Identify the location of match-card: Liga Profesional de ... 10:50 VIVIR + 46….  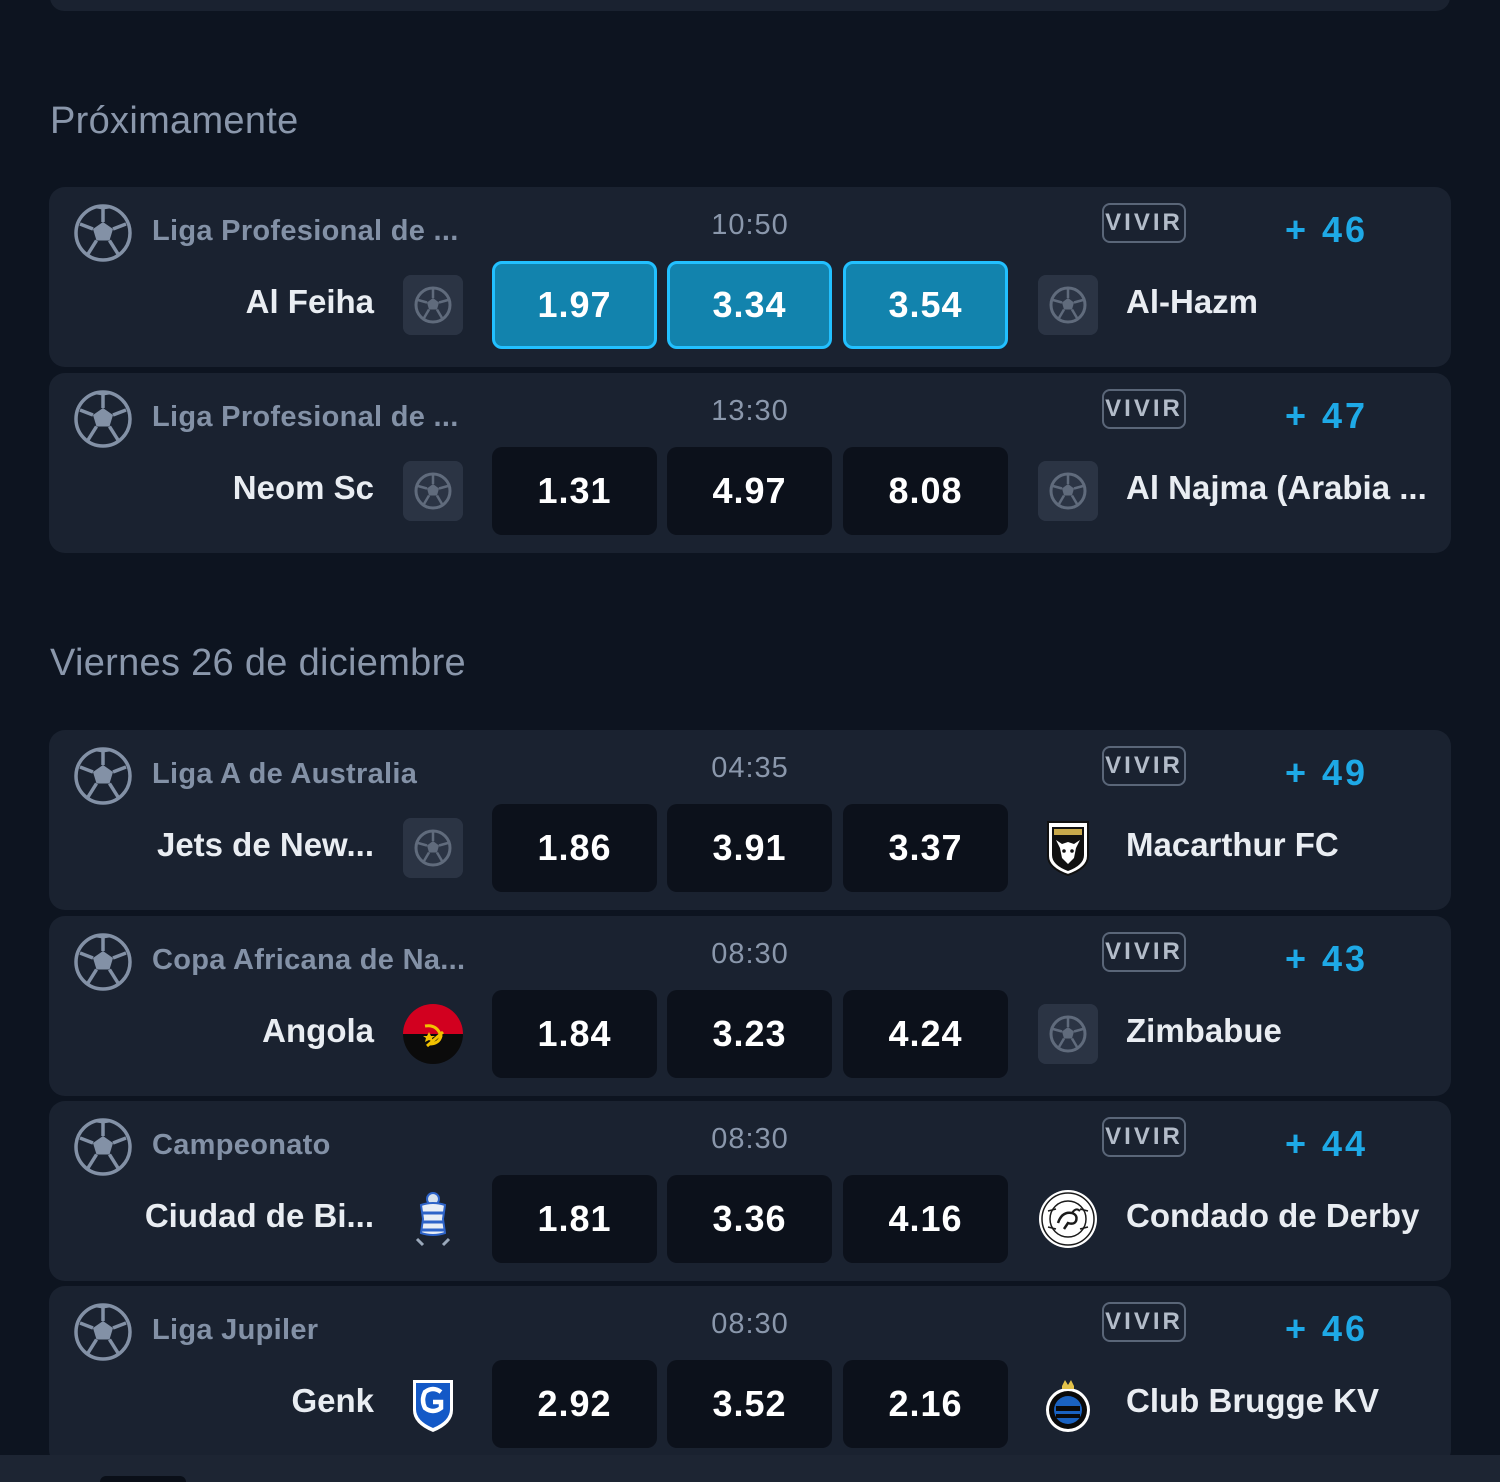
(750, 277).